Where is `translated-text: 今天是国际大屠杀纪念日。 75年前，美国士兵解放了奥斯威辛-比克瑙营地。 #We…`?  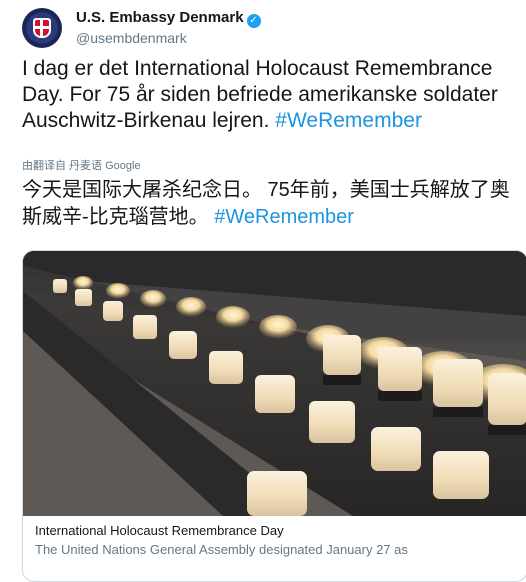
translated-text: 今天是国际大屠杀纪念日。 75年前，美国士兵解放了奥斯威辛-比克瑙营地。 #We… is located at coordinates (272, 204).